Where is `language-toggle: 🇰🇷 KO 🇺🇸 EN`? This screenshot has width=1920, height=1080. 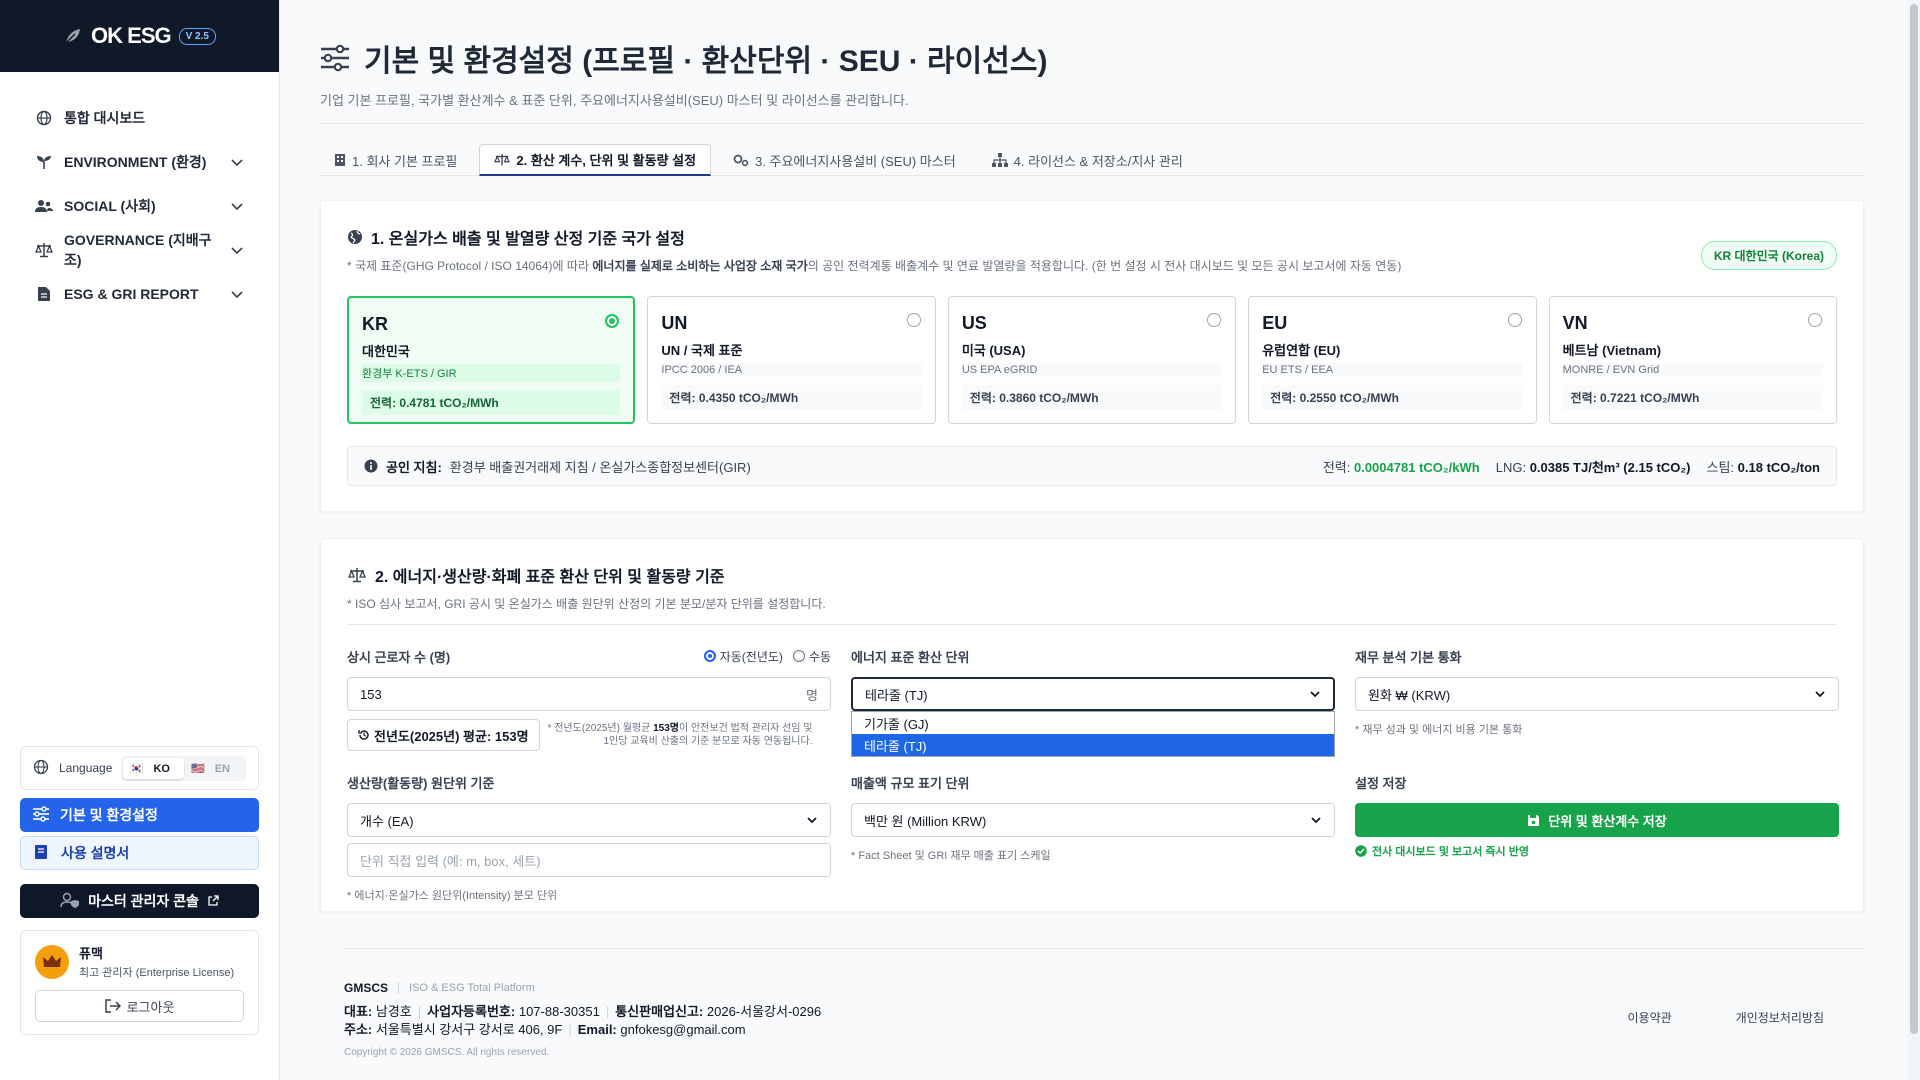
language-toggle: 🇰🇷 KO 🇺🇸 EN is located at coordinates (183, 768).